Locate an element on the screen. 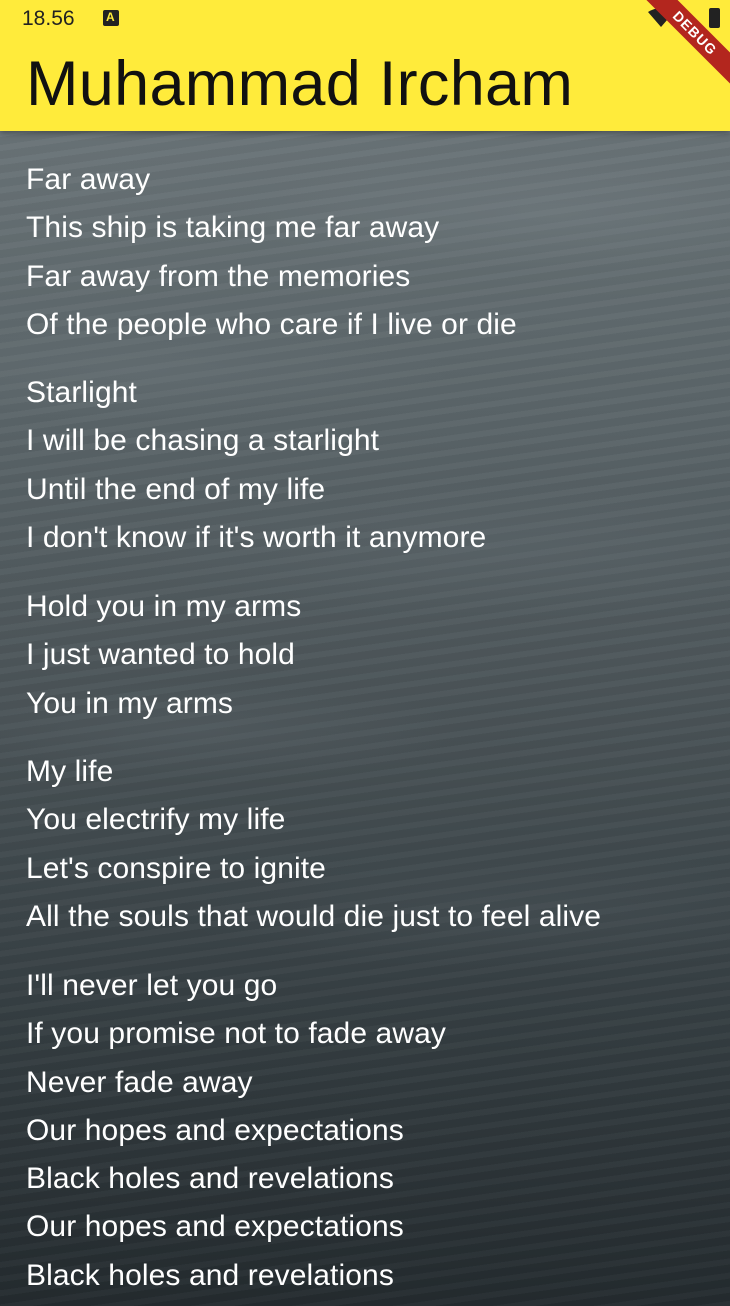 The image size is (730, 1306). lyric-line: I don't know if it's worth it anymore is located at coordinates (256, 537).